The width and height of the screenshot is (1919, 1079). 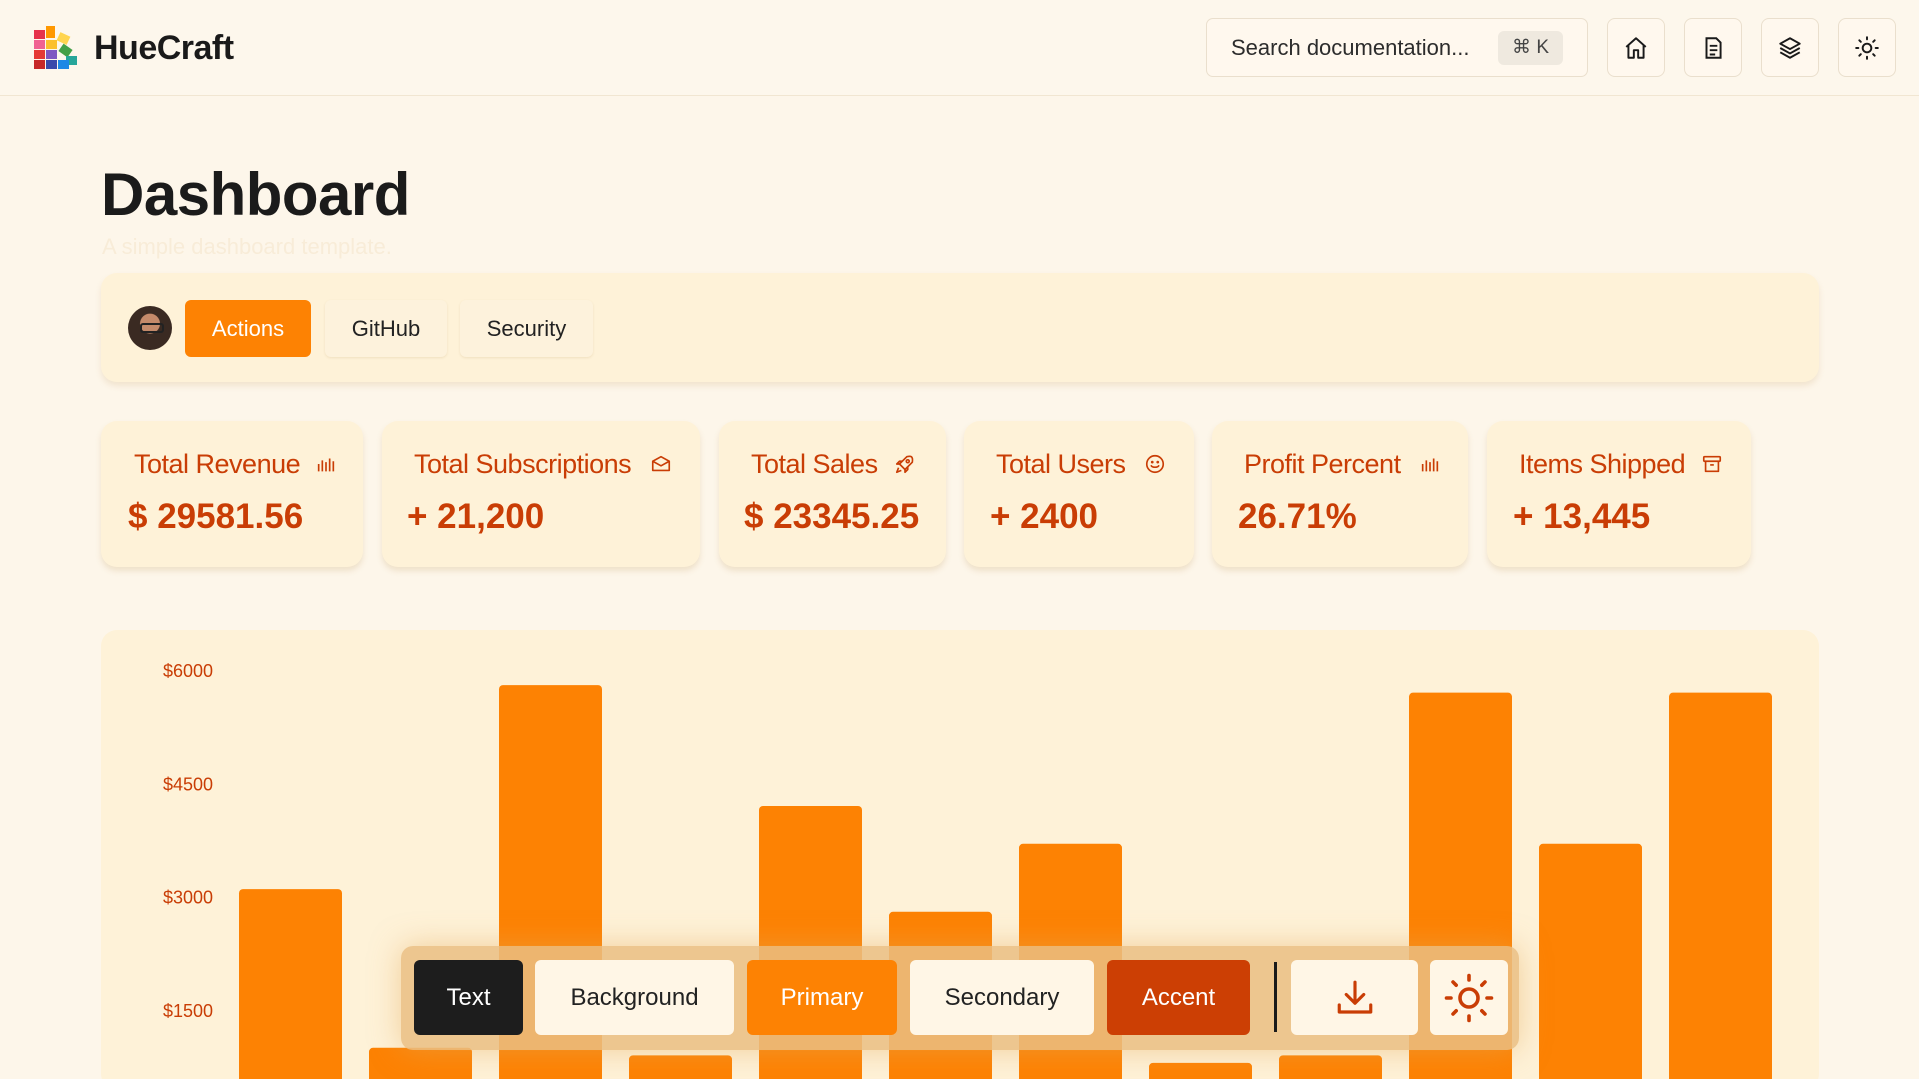 What do you see at coordinates (386, 328) in the screenshot?
I see `tab-github: GitHub` at bounding box center [386, 328].